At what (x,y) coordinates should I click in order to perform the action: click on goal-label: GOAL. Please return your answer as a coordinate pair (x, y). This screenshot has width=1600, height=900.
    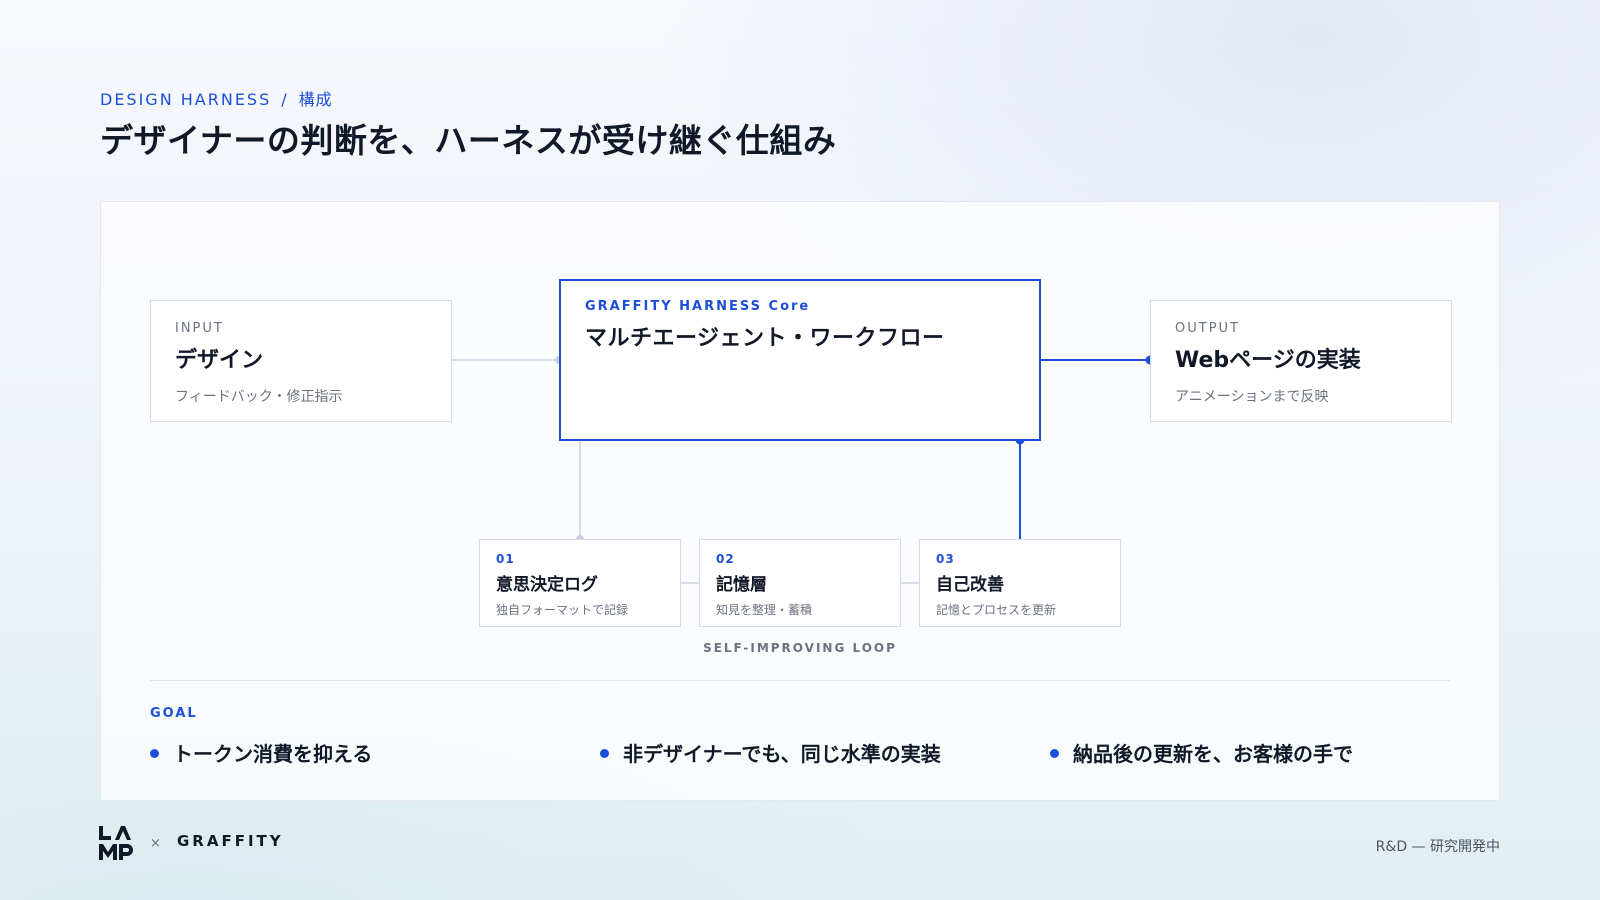
    Looking at the image, I should click on (174, 713).